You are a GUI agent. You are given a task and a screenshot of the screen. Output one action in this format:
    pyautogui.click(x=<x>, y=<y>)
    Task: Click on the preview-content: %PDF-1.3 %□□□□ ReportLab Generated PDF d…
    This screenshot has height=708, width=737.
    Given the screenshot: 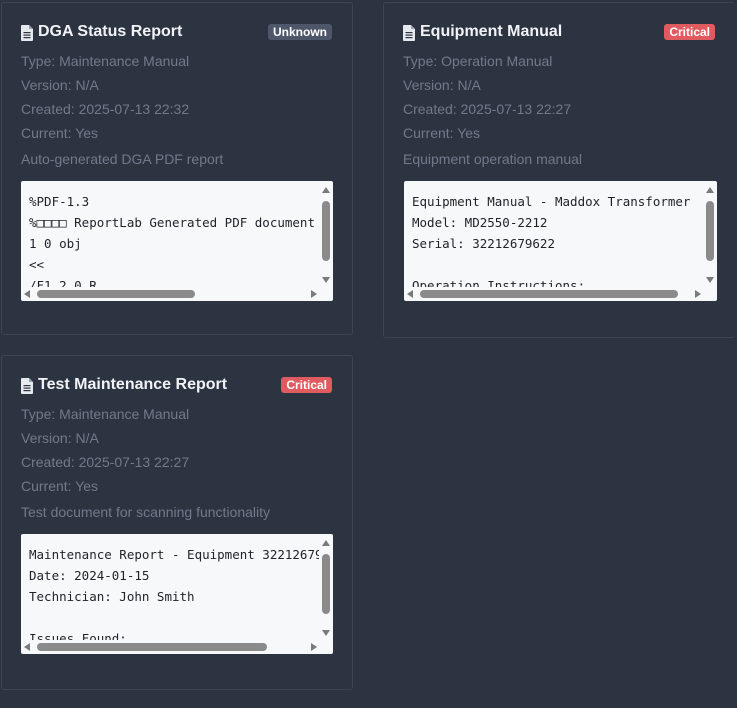 What is the action you would take?
    pyautogui.click(x=174, y=239)
    